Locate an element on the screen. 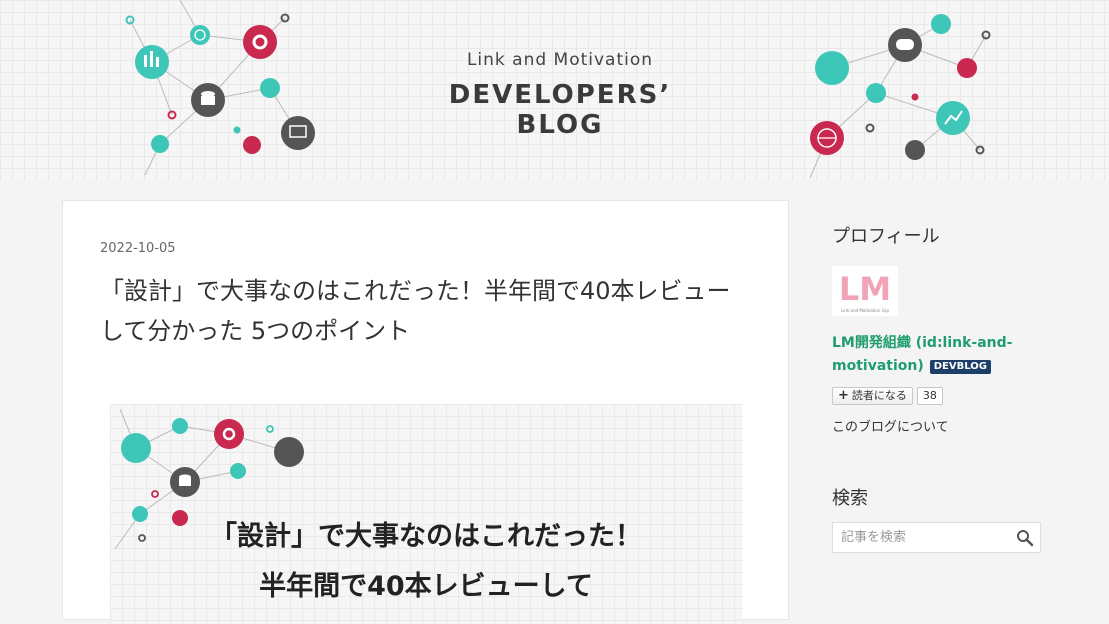 The height and width of the screenshot is (624, 1109). eyecatch-headline-line-2: 半年間で40本レビューして is located at coordinates (426, 586).